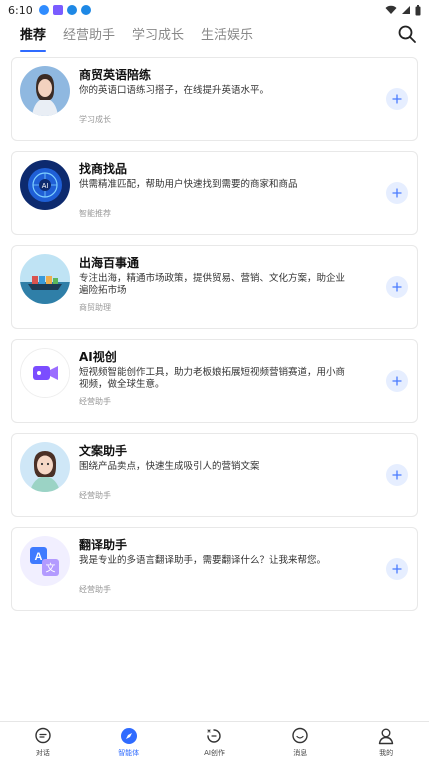 Image resolution: width=429 pixels, height=763 pixels. I want to click on video-camera-avatar, so click(45, 373).